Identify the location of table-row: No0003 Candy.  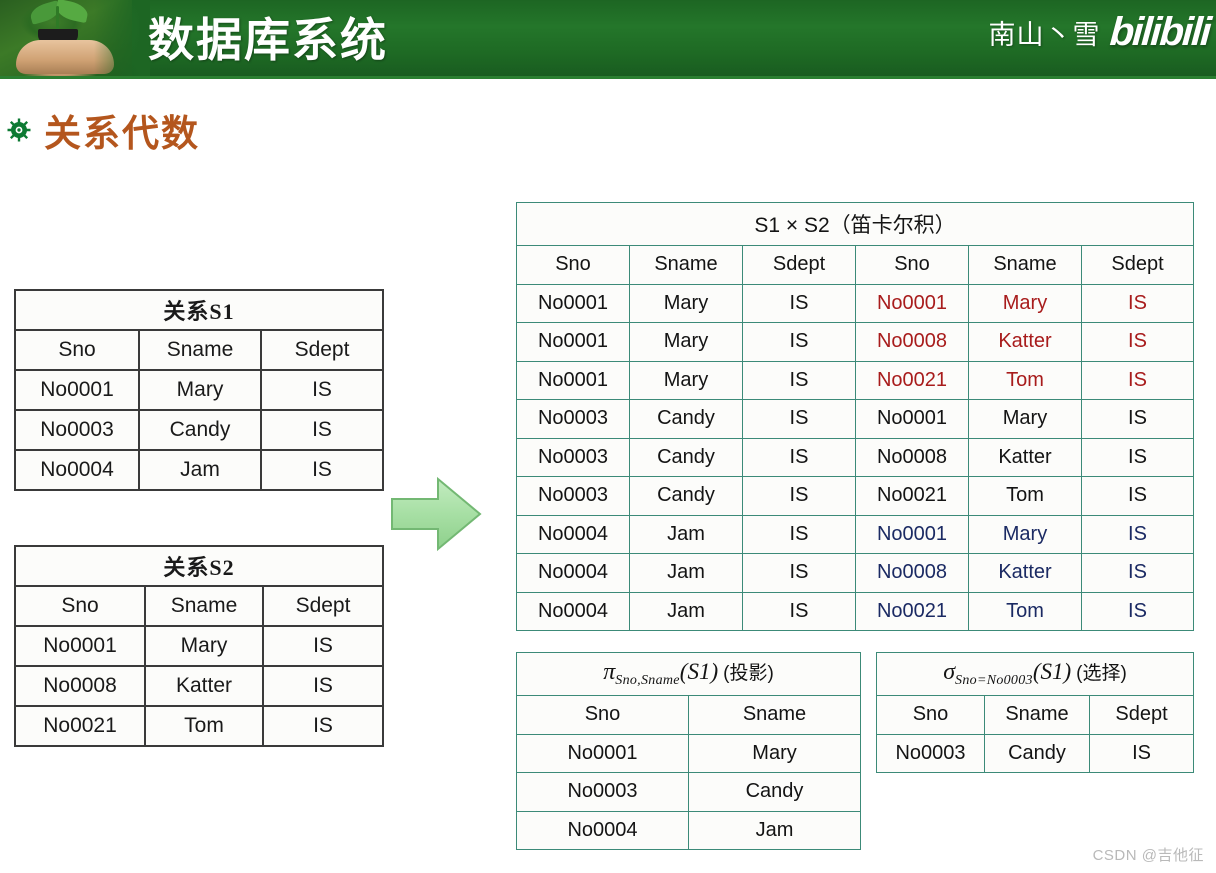
(689, 792).